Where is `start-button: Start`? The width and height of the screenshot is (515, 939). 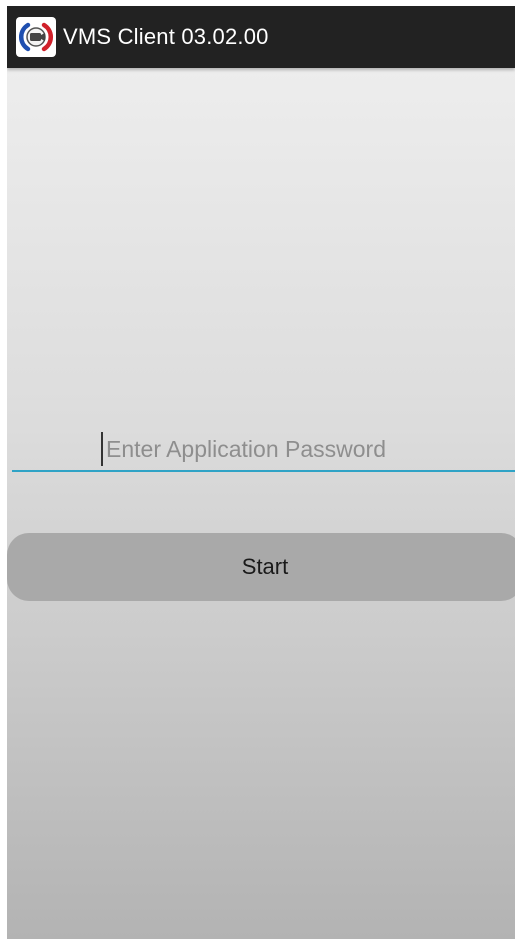 start-button: Start is located at coordinates (261, 567).